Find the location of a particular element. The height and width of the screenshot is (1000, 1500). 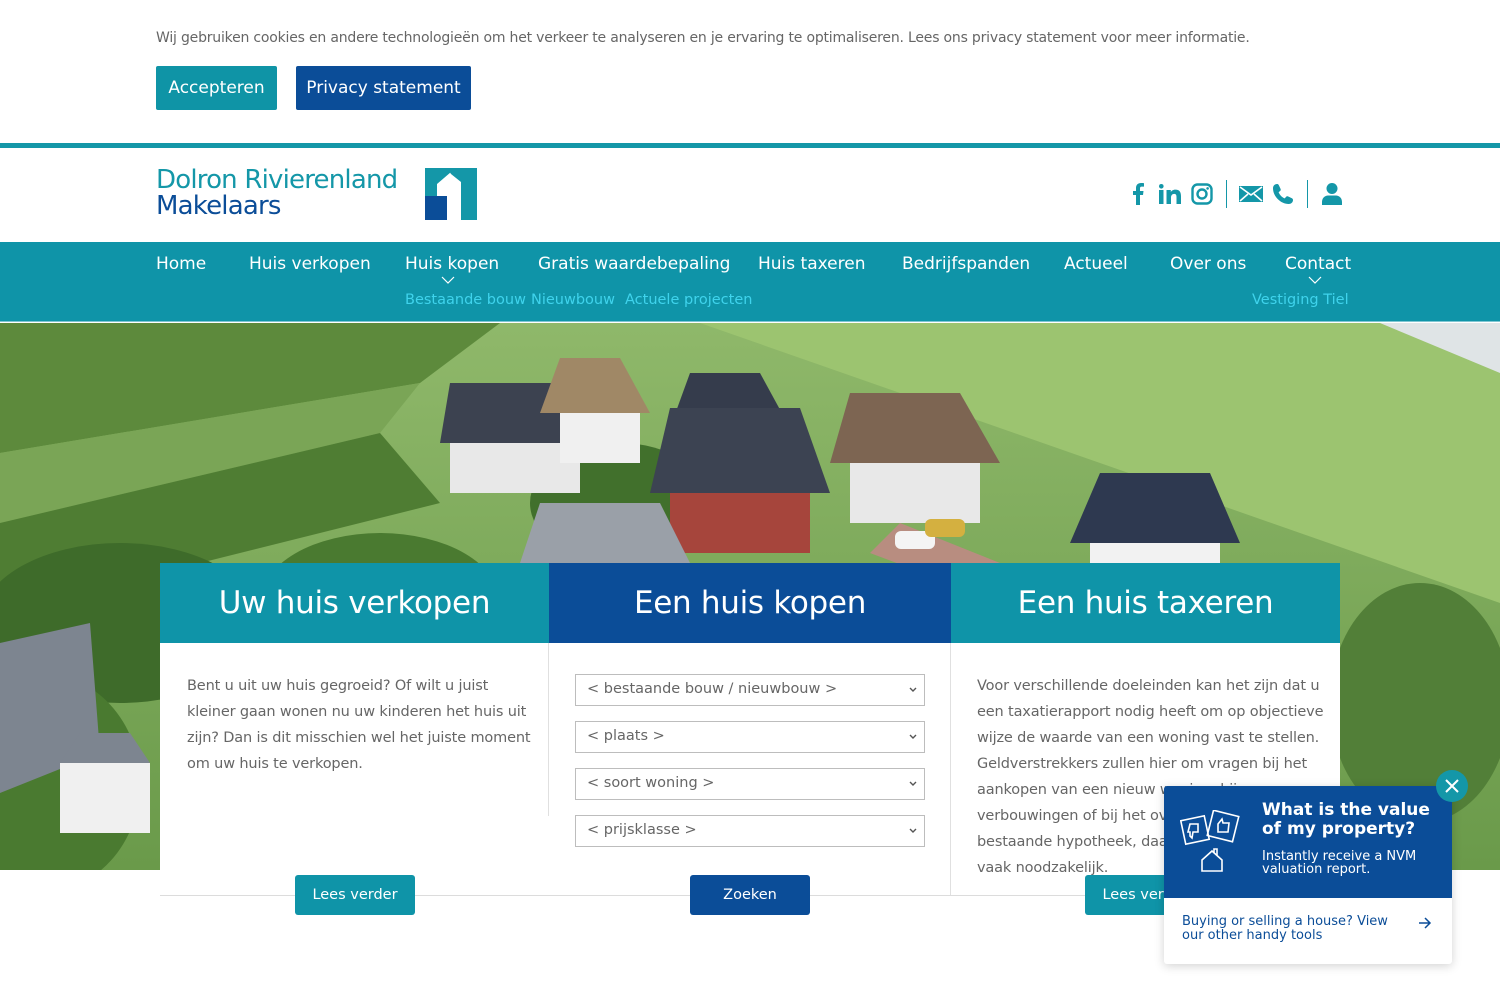

nav-item-home: Home is located at coordinates (181, 264).